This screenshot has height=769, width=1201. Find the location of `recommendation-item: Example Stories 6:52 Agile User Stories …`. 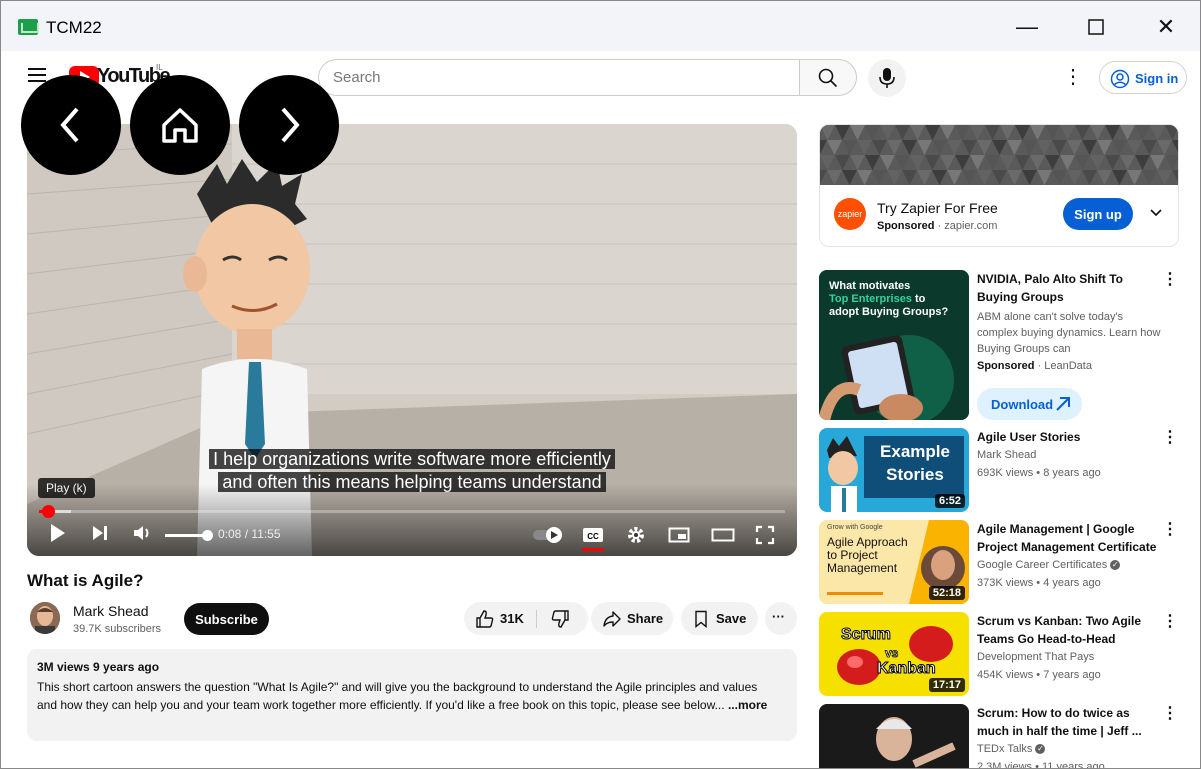

recommendation-item: Example Stories 6:52 Agile User Stories … is located at coordinates (1009, 470).